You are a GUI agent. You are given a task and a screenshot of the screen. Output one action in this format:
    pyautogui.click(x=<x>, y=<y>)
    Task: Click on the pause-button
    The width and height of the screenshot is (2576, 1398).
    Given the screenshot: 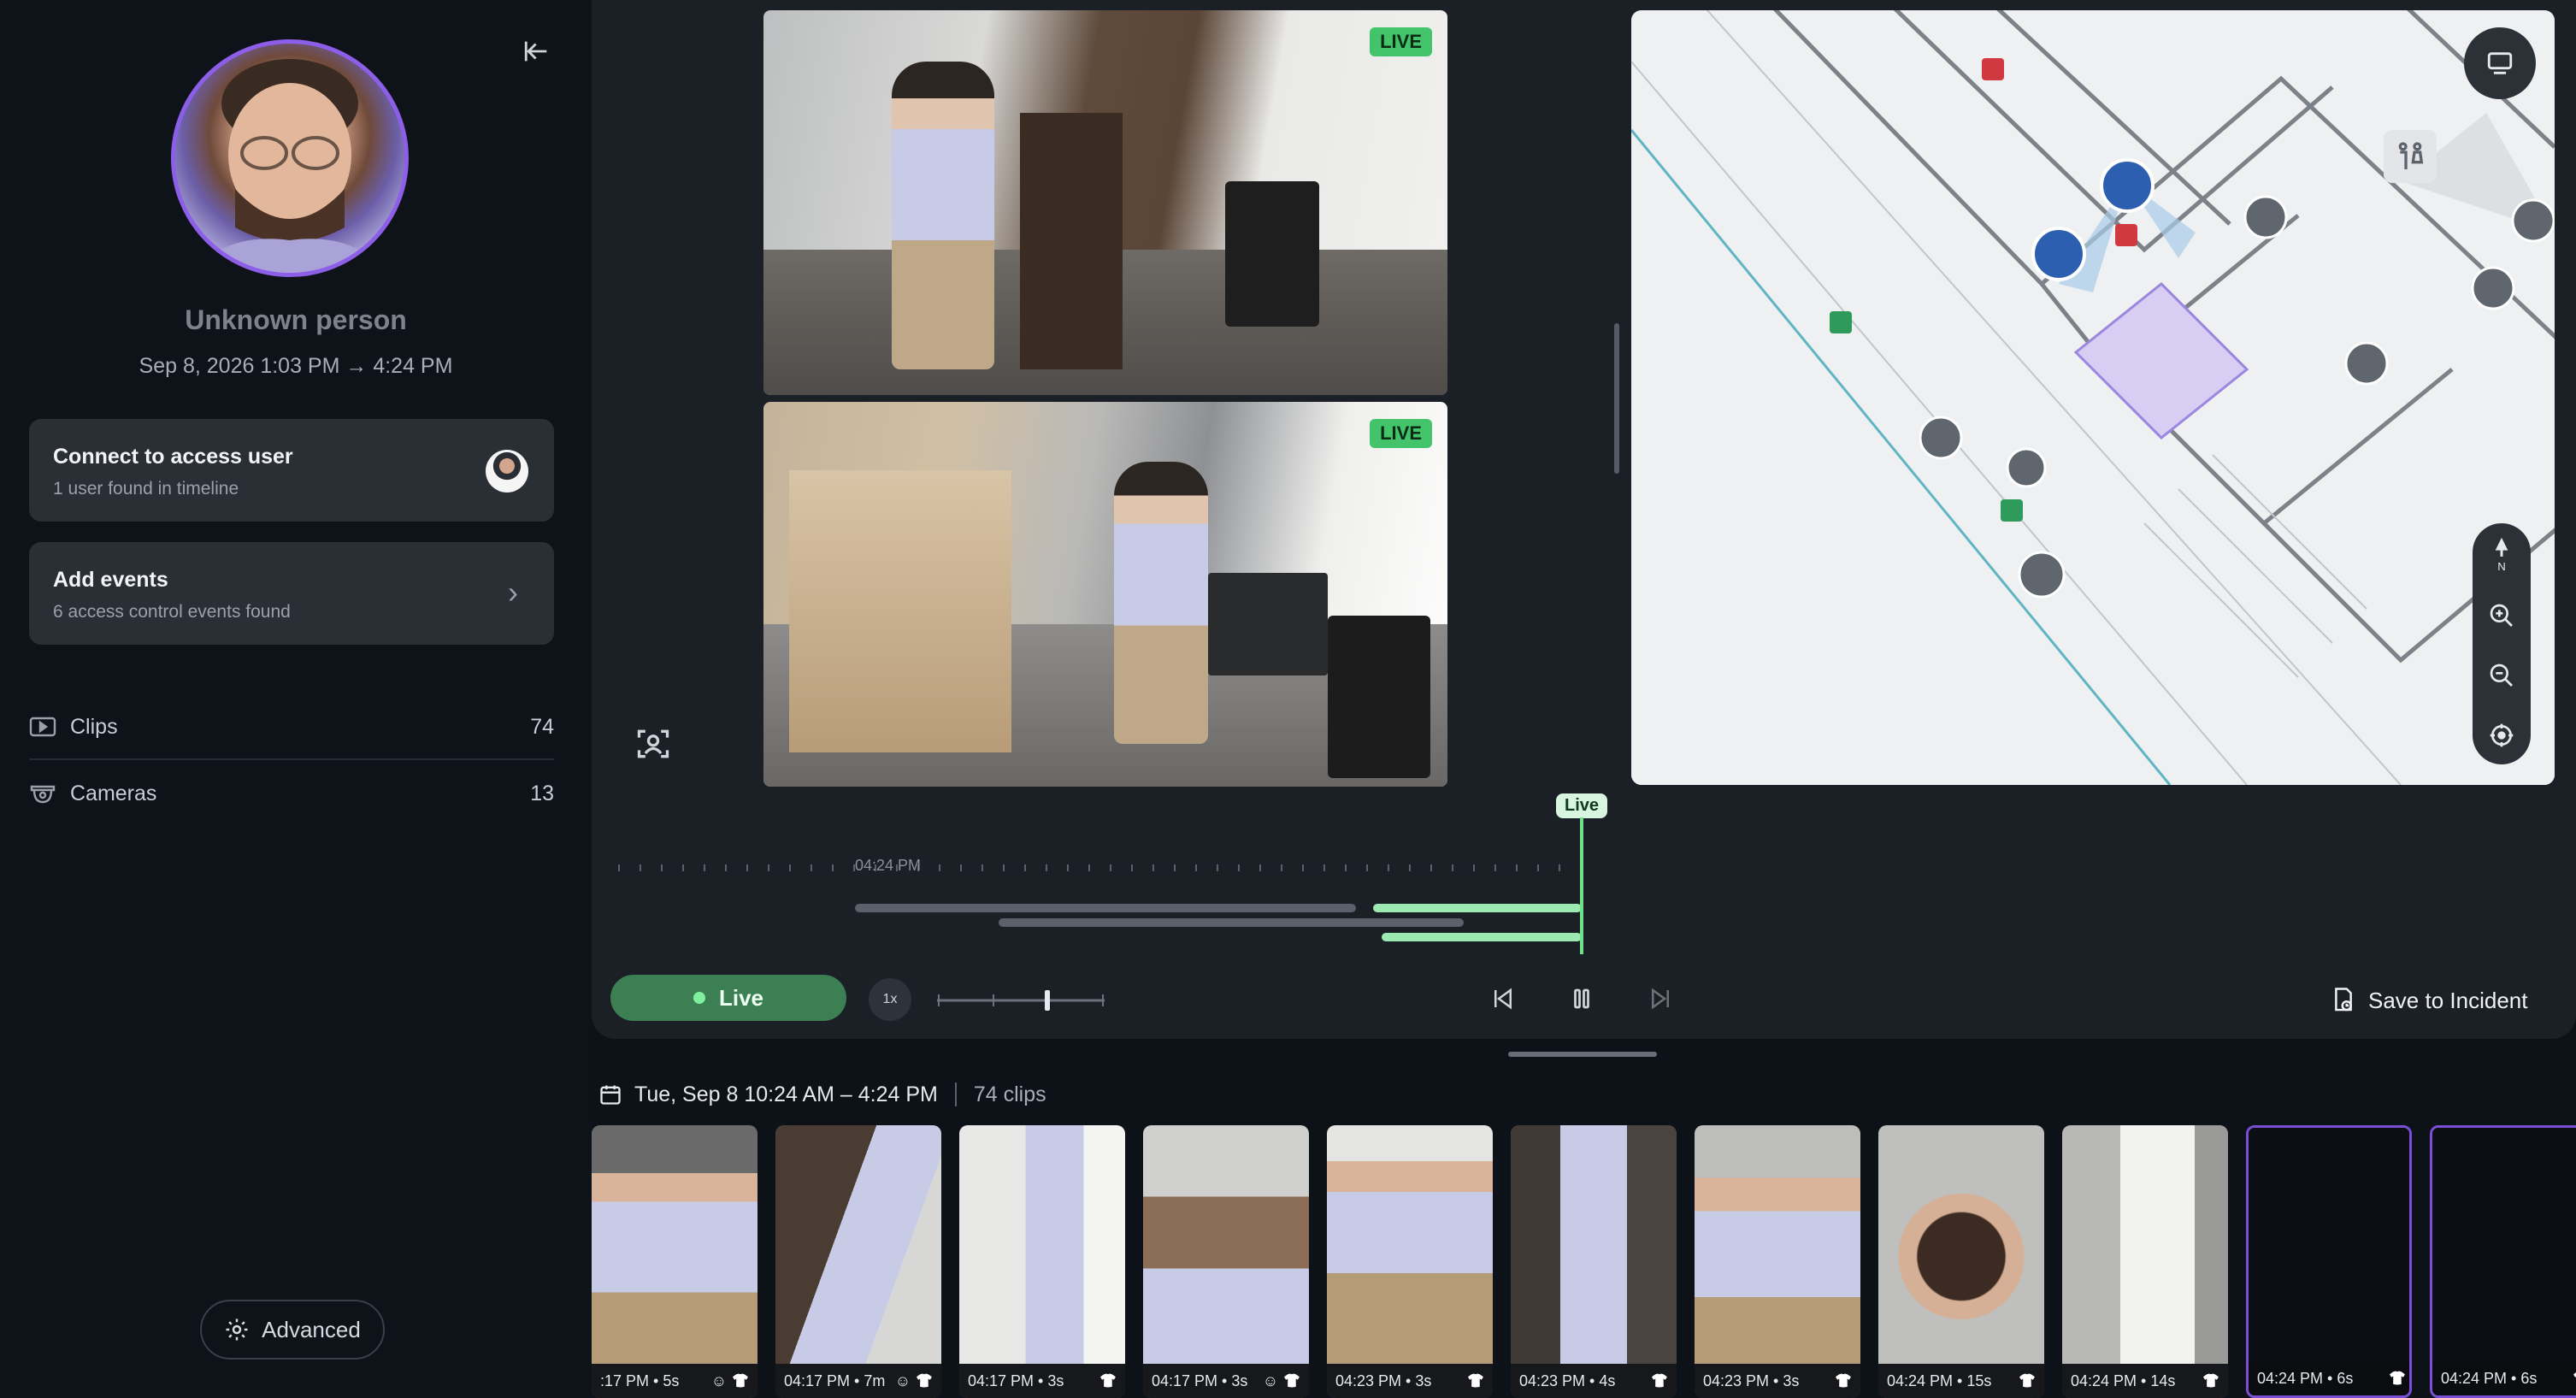 What is the action you would take?
    pyautogui.click(x=1581, y=999)
    